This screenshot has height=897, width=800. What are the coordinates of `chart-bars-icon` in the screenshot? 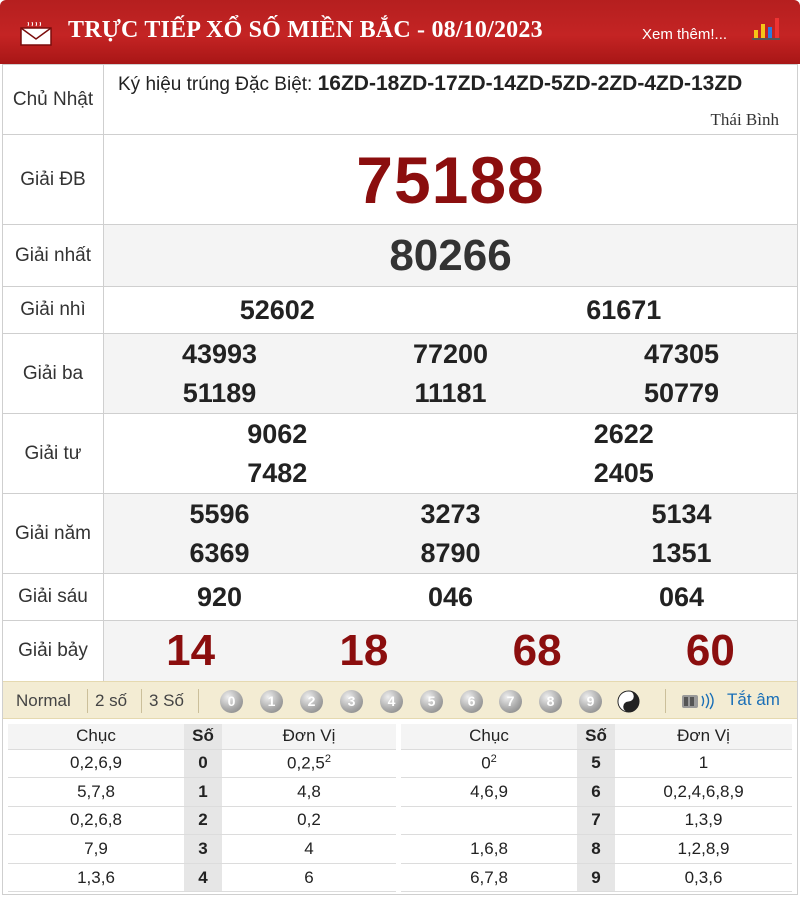 It's located at (766, 28).